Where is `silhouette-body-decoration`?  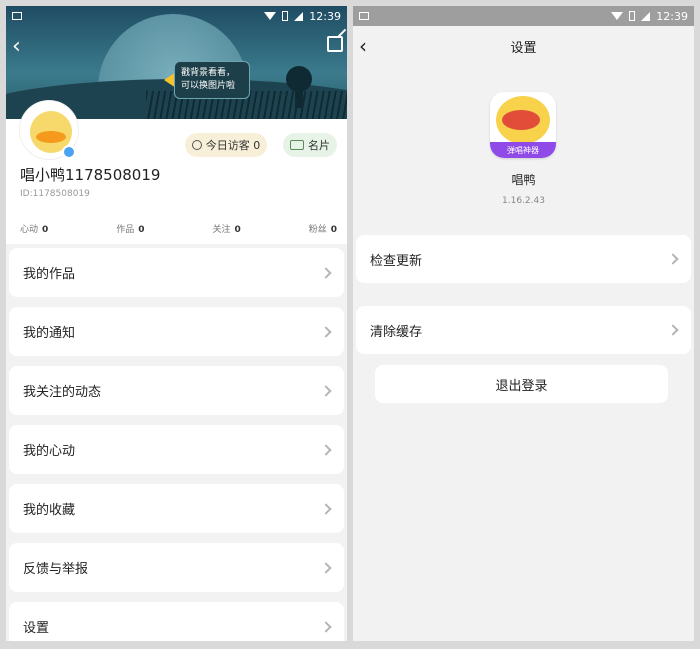 silhouette-body-decoration is located at coordinates (299, 98).